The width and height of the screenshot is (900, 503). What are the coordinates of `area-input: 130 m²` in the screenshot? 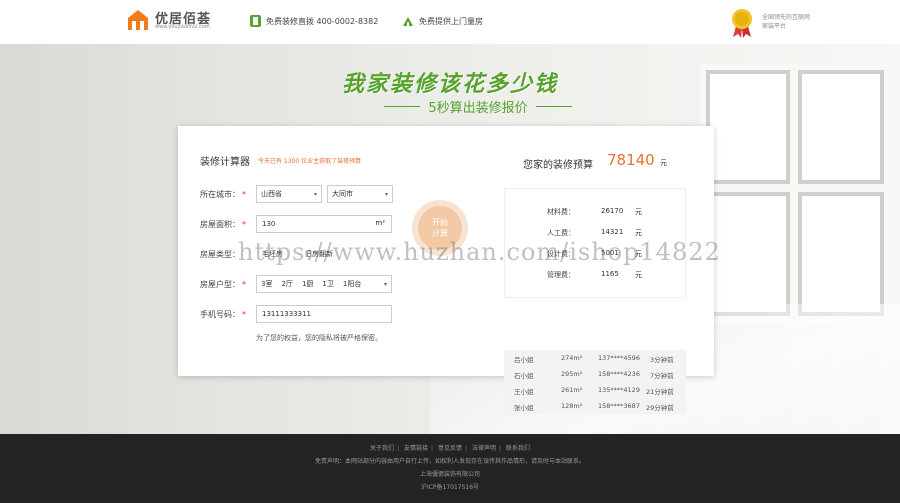 It's located at (324, 224).